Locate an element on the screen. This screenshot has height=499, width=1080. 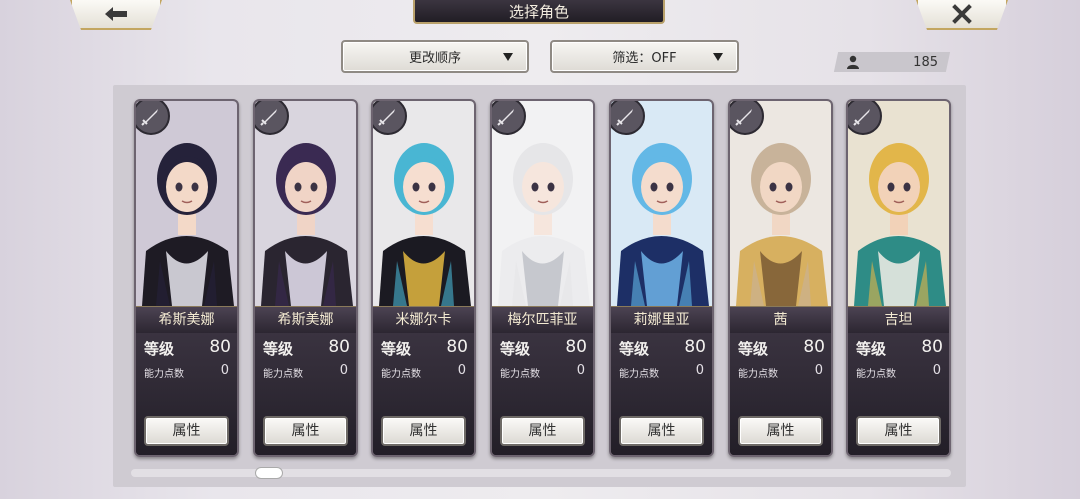
character-card: 茜等级 80 能力点数 0 属性 is located at coordinates (780, 278).